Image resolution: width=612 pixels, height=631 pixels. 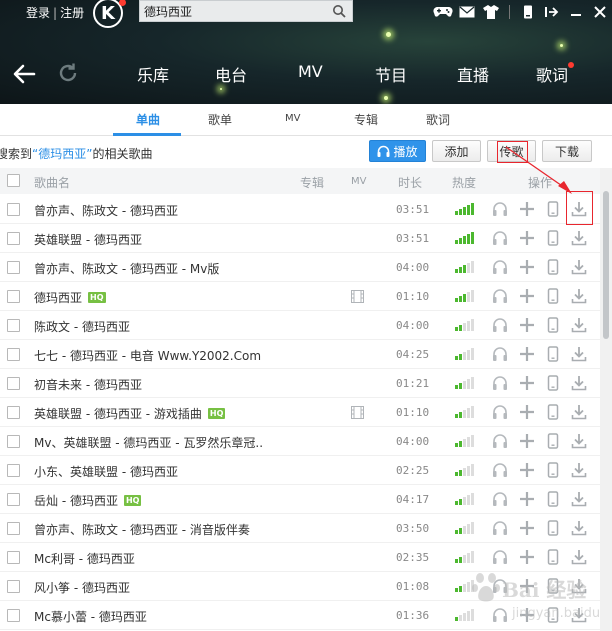 I want to click on nav-radio: 电台, so click(x=231, y=74).